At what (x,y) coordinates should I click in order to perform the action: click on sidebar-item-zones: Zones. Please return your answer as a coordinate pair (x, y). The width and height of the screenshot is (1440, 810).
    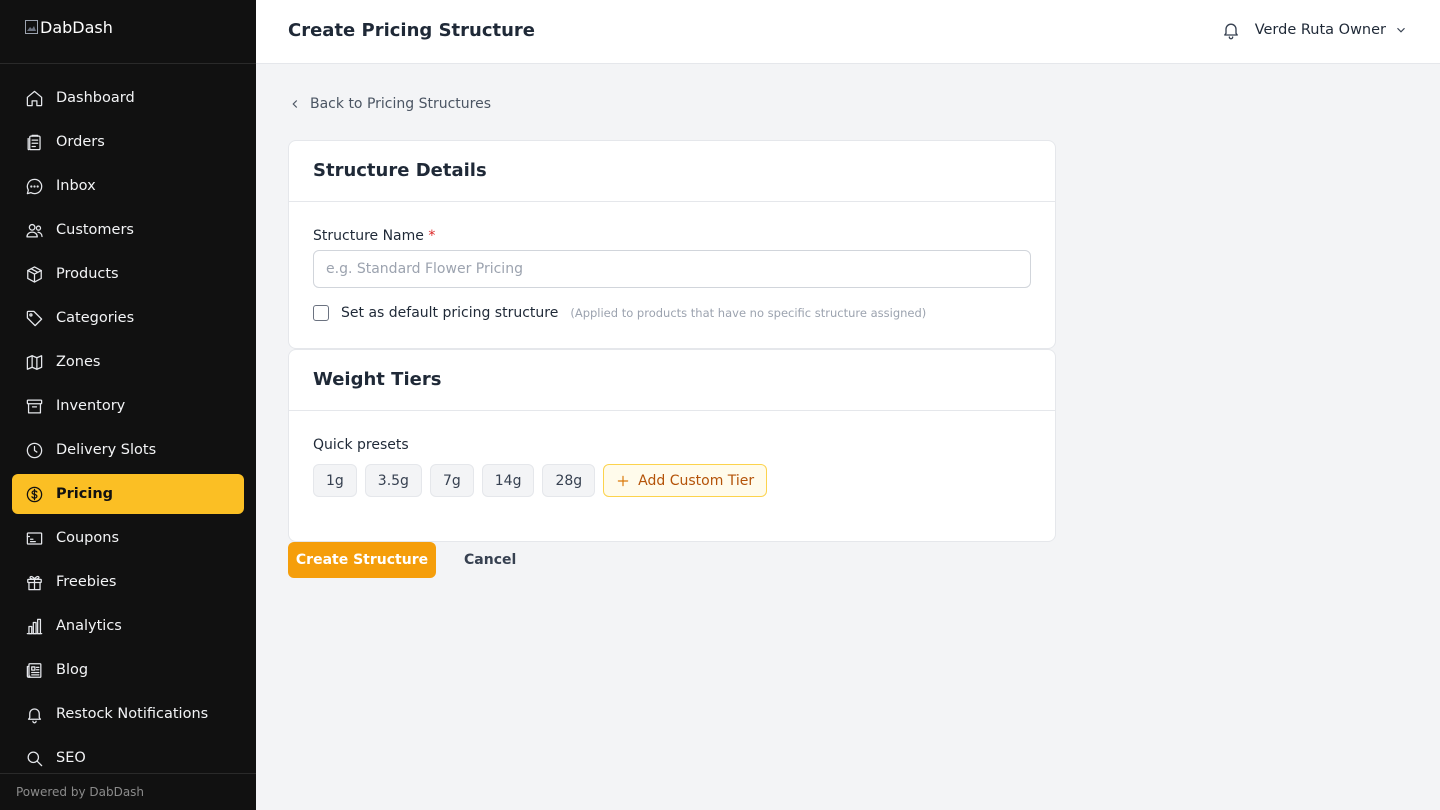
    Looking at the image, I should click on (128, 362).